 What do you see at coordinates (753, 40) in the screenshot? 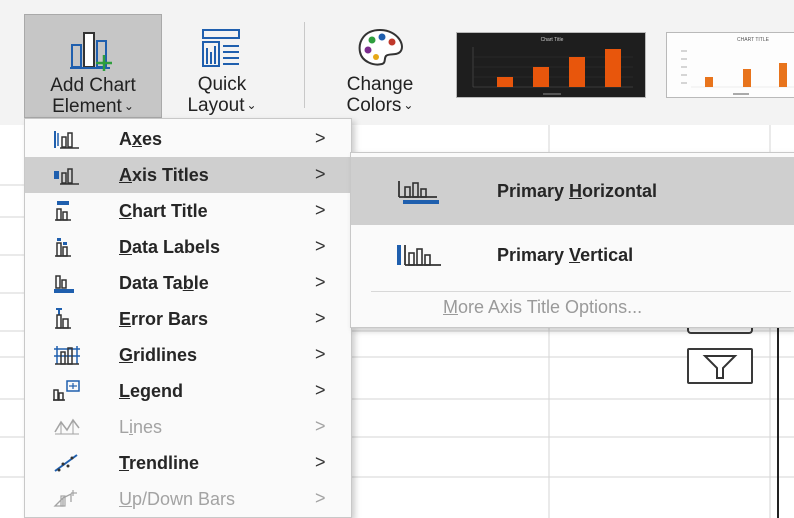
I see `chart-style-title: CHART TITLE` at bounding box center [753, 40].